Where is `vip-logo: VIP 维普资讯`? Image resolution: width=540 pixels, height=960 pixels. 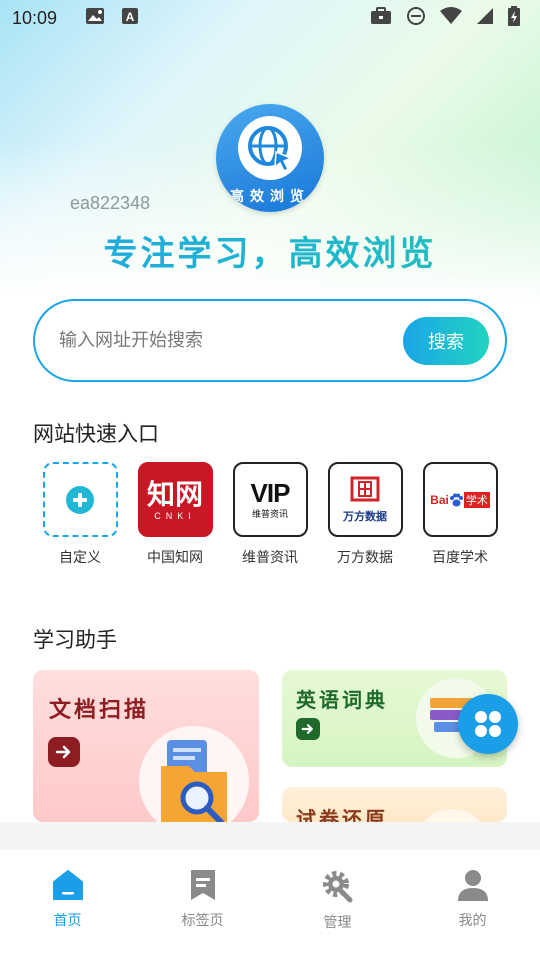 vip-logo: VIP 维普资讯 is located at coordinates (270, 499).